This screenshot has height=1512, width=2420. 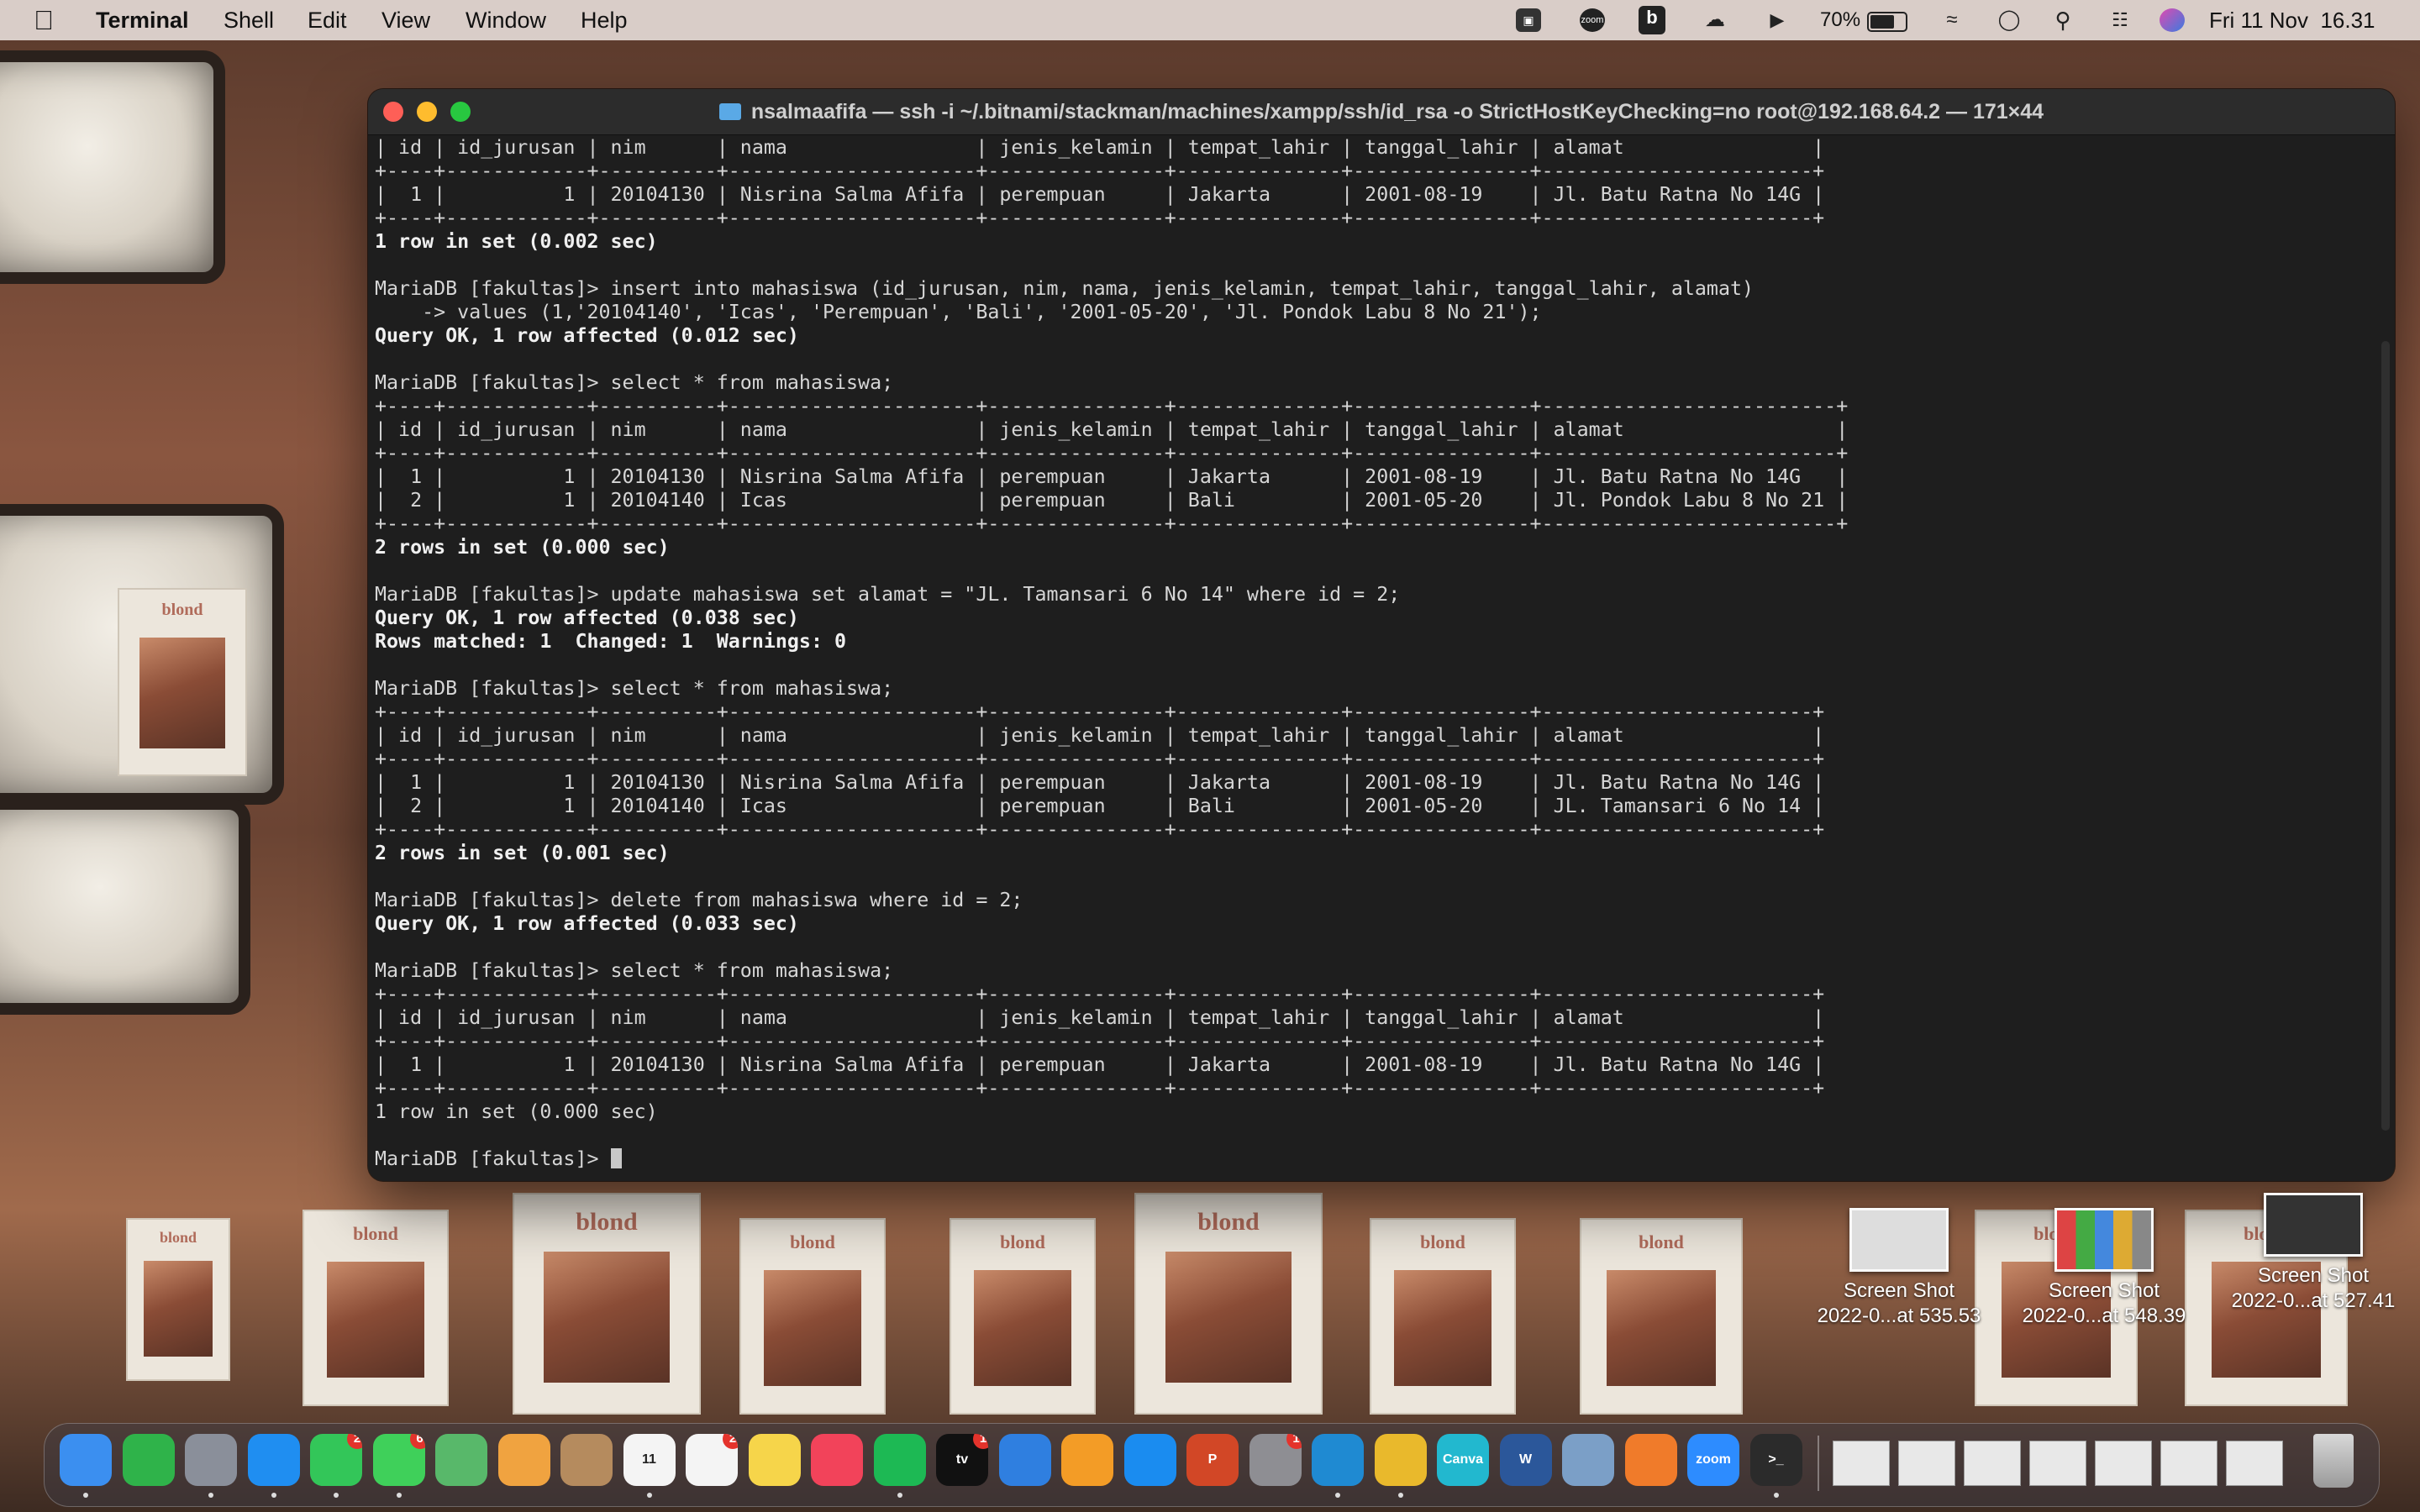 What do you see at coordinates (2120, 20) in the screenshot?
I see `control-center-icon: ☷` at bounding box center [2120, 20].